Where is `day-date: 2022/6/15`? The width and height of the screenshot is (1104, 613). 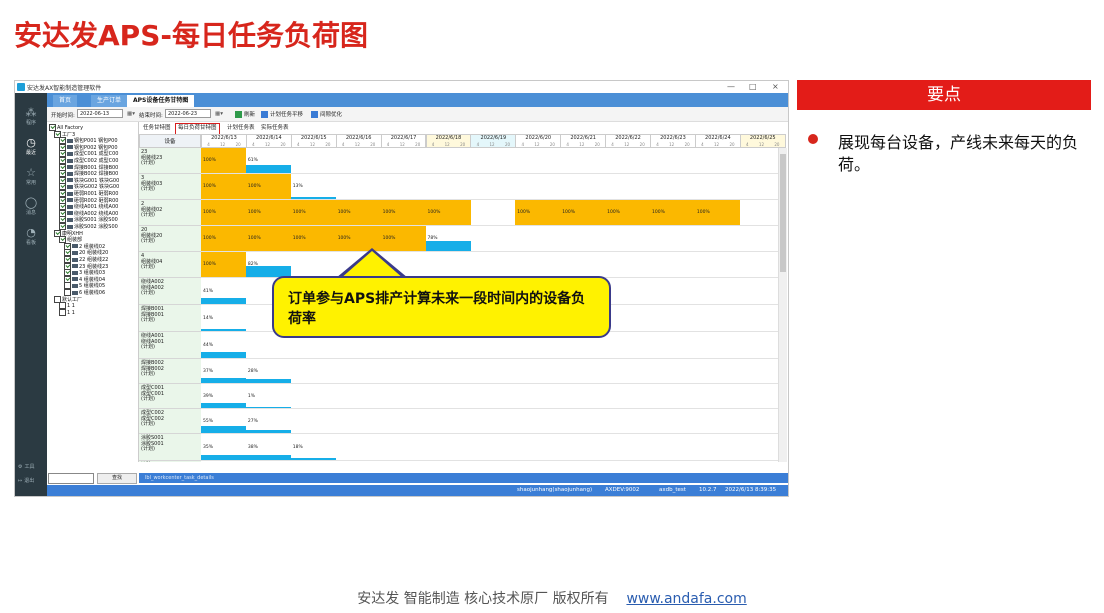 day-date: 2022/6/15 is located at coordinates (313, 138).